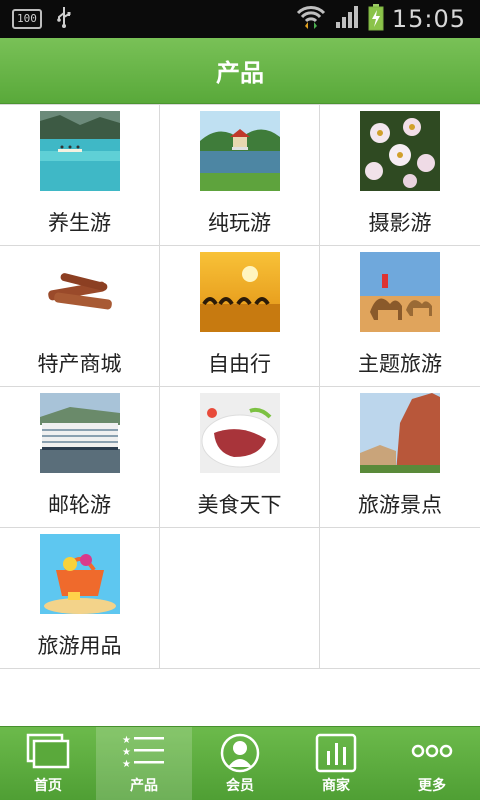 The image size is (480, 801). I want to click on grid-item-techan: 特产商城, so click(80, 316).